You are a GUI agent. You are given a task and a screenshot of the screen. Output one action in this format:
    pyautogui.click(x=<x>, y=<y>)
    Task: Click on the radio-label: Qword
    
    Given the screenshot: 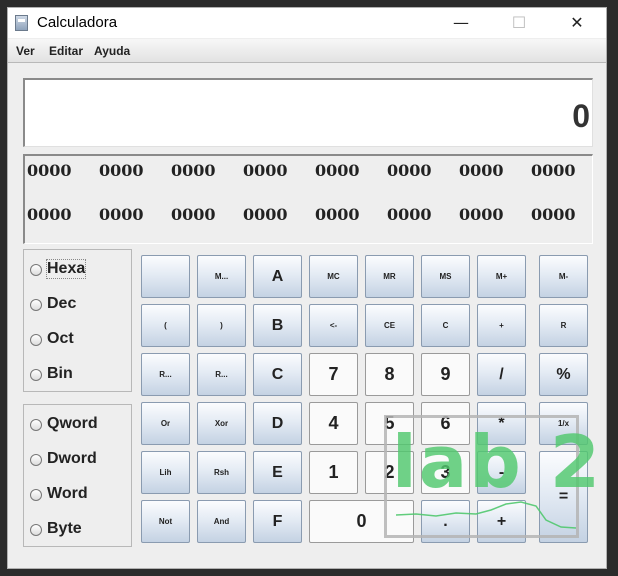 What is the action you would take?
    pyautogui.click(x=72, y=423)
    